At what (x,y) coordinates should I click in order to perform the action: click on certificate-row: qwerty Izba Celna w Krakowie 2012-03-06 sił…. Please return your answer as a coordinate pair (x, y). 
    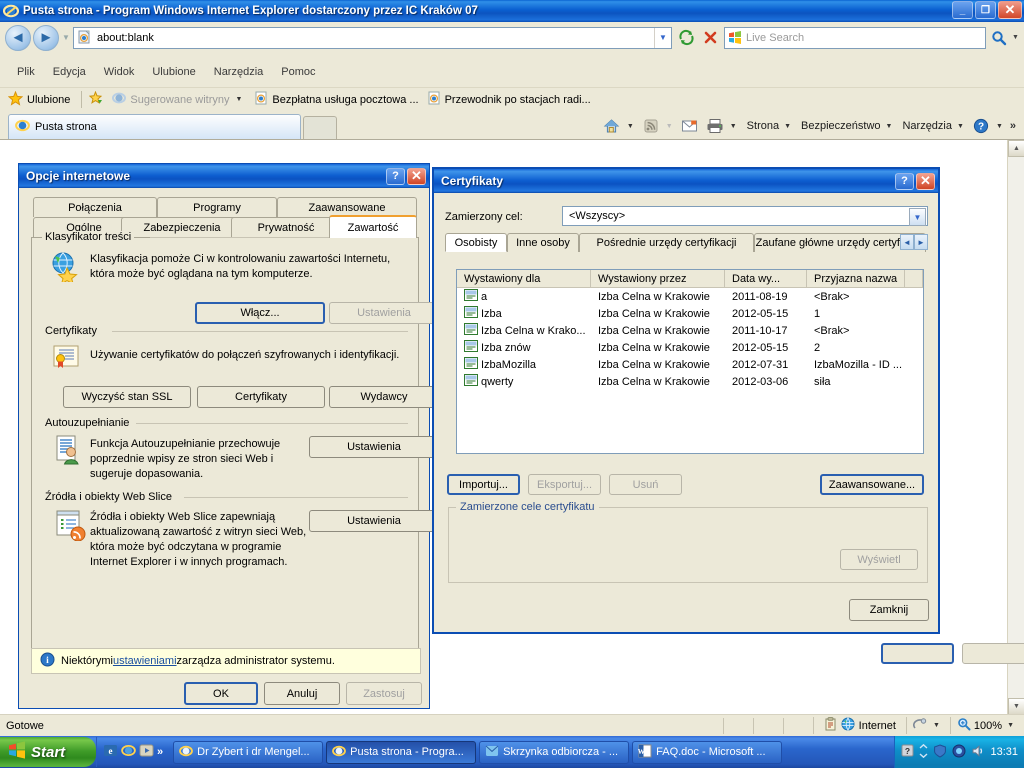
    Looking at the image, I should click on (690, 381).